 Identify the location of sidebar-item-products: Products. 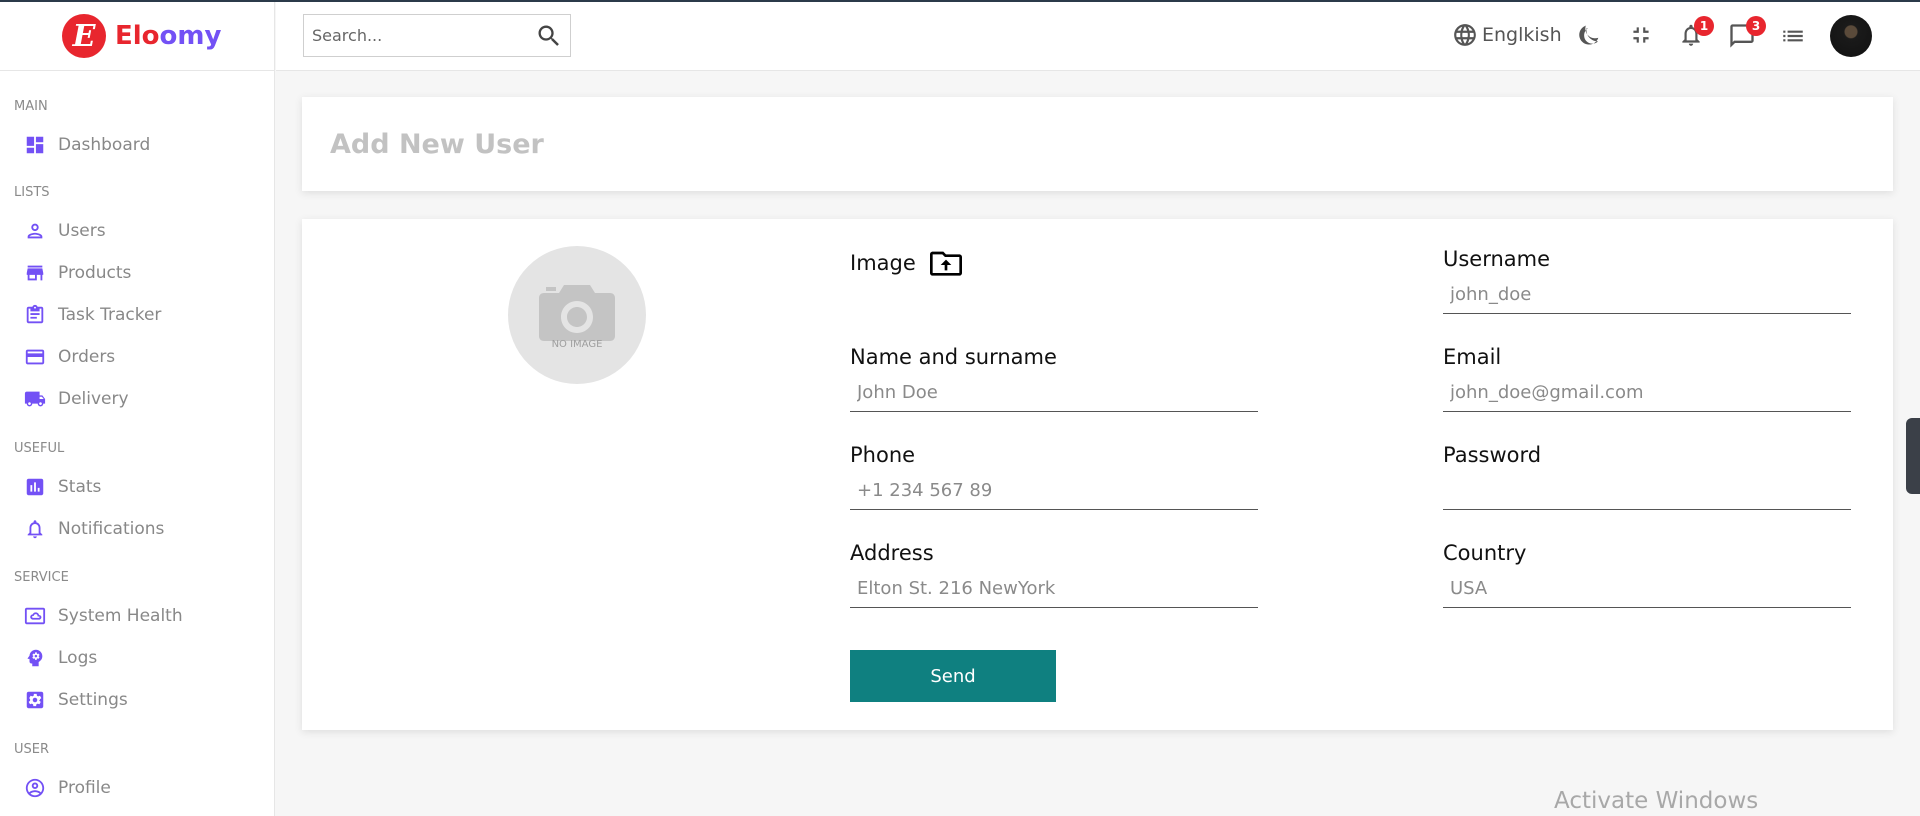
(137, 273).